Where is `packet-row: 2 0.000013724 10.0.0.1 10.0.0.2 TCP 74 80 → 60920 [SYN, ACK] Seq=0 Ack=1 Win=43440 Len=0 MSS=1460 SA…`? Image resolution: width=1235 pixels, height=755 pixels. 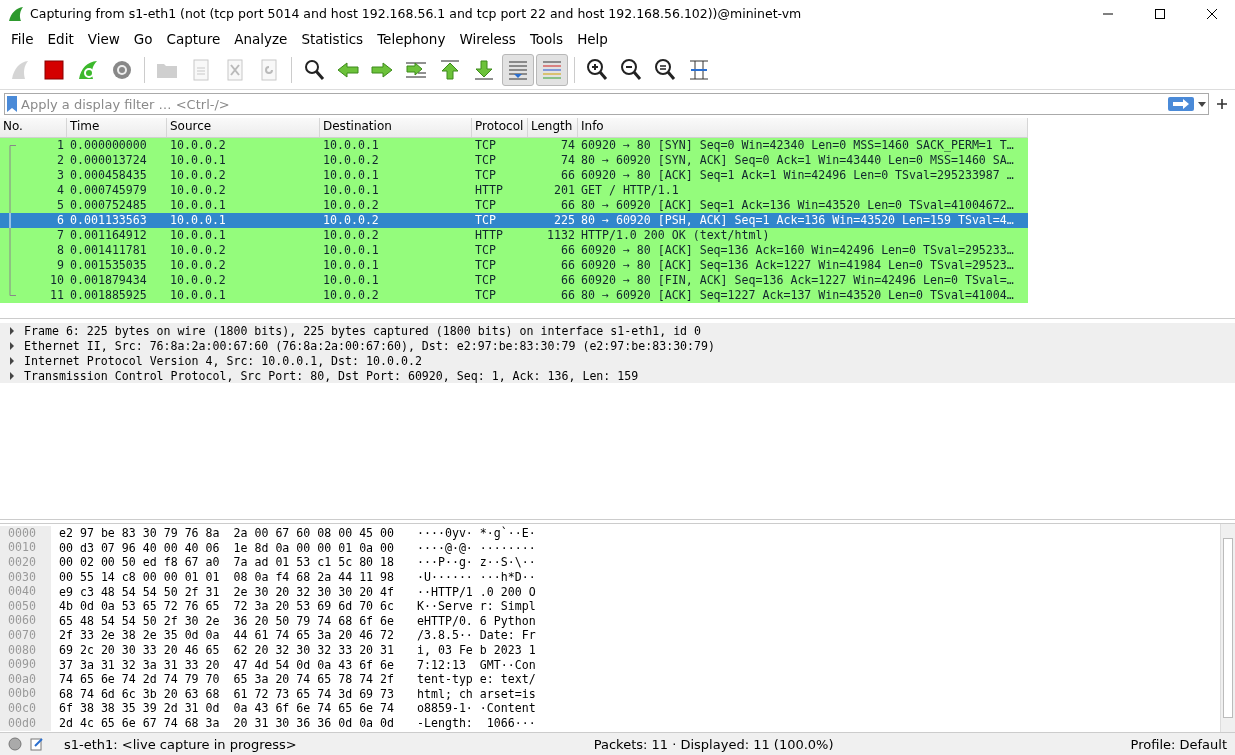
packet-row: 2 0.000013724 10.0.0.1 10.0.0.2 TCP 74 80 → 60920 [SYN, ACK] Seq=0 Ack=1 Win=43440 Len=0 MSS=1460 SA… is located at coordinates (514, 160).